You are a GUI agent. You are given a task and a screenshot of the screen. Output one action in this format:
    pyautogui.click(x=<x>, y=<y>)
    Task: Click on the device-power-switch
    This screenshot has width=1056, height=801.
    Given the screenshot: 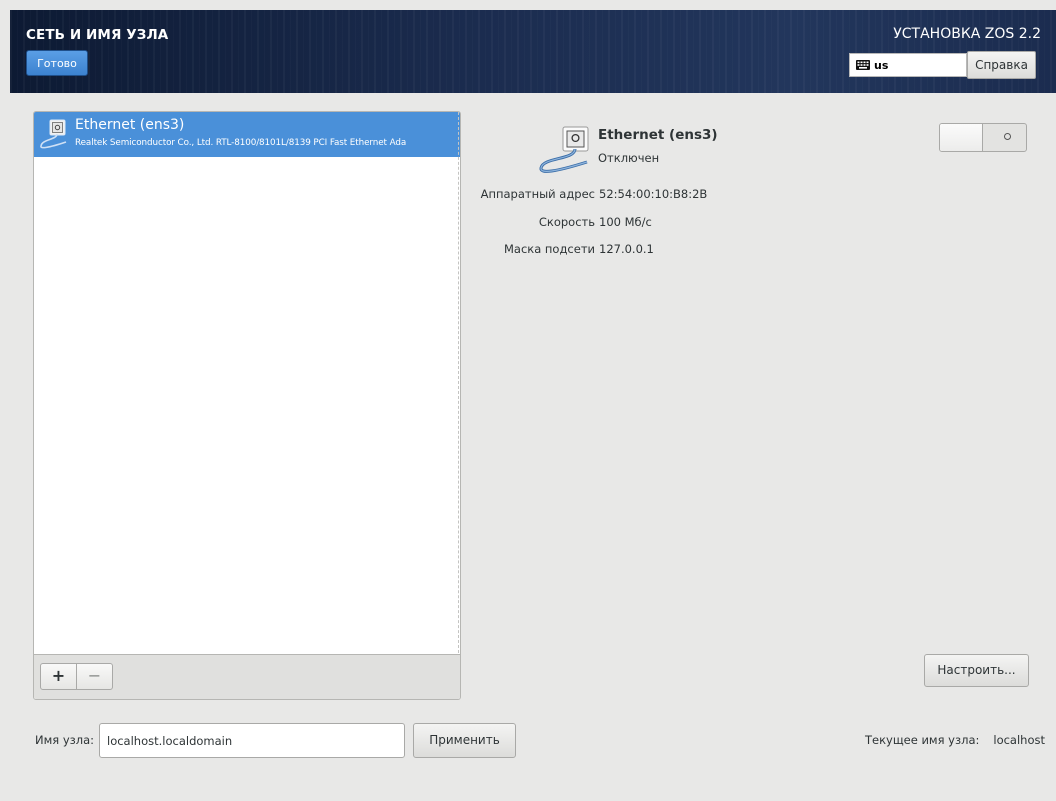 What is the action you would take?
    pyautogui.click(x=983, y=137)
    